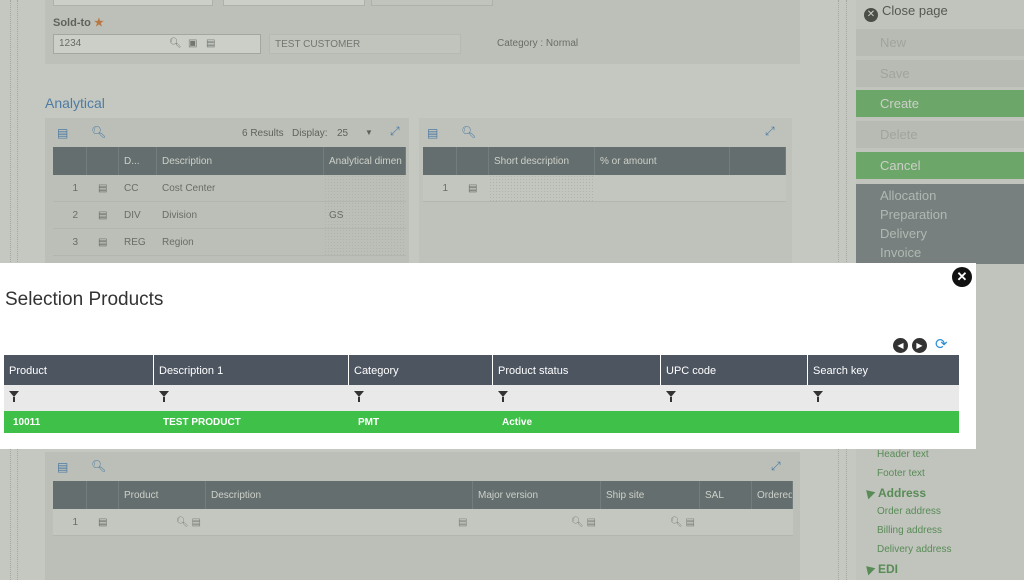  I want to click on modal-backdrop, so click(1000, 356).